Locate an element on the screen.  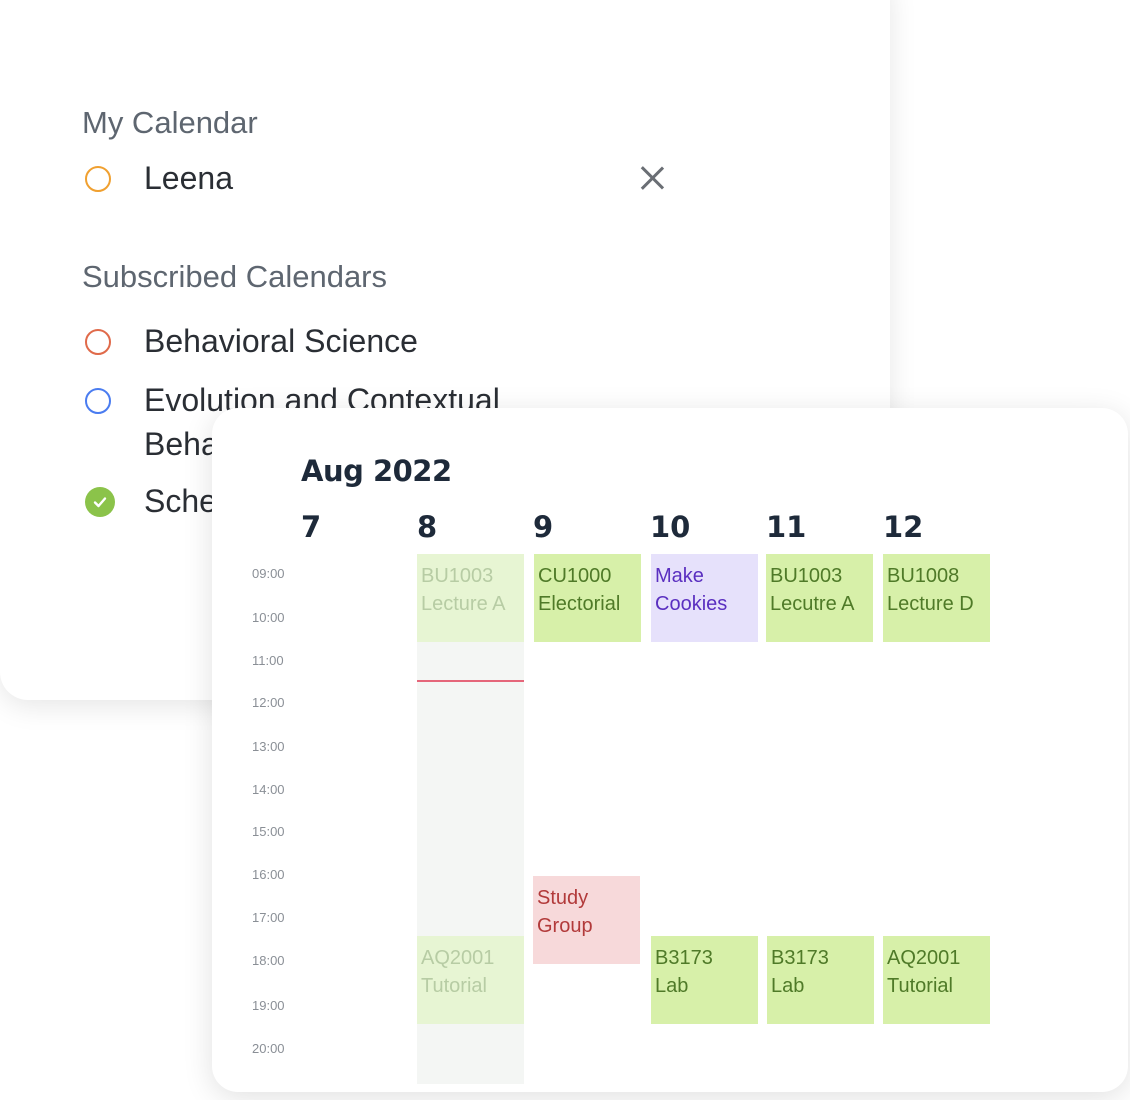
my-calendar-title: My Calendar is located at coordinates (170, 122).